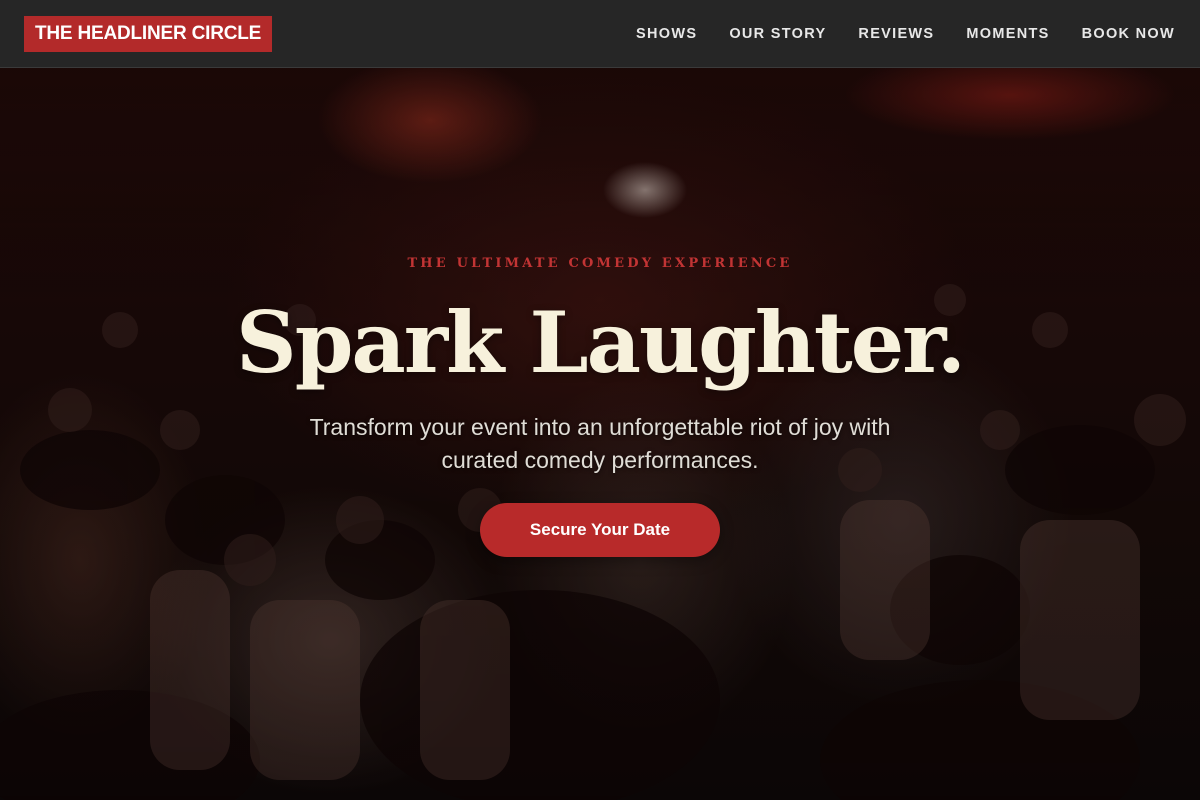 This screenshot has height=800, width=1200. I want to click on main-nav: SHOWS OUR STORY REVIEWS MOMENTS BOOK NOW, so click(905, 34).